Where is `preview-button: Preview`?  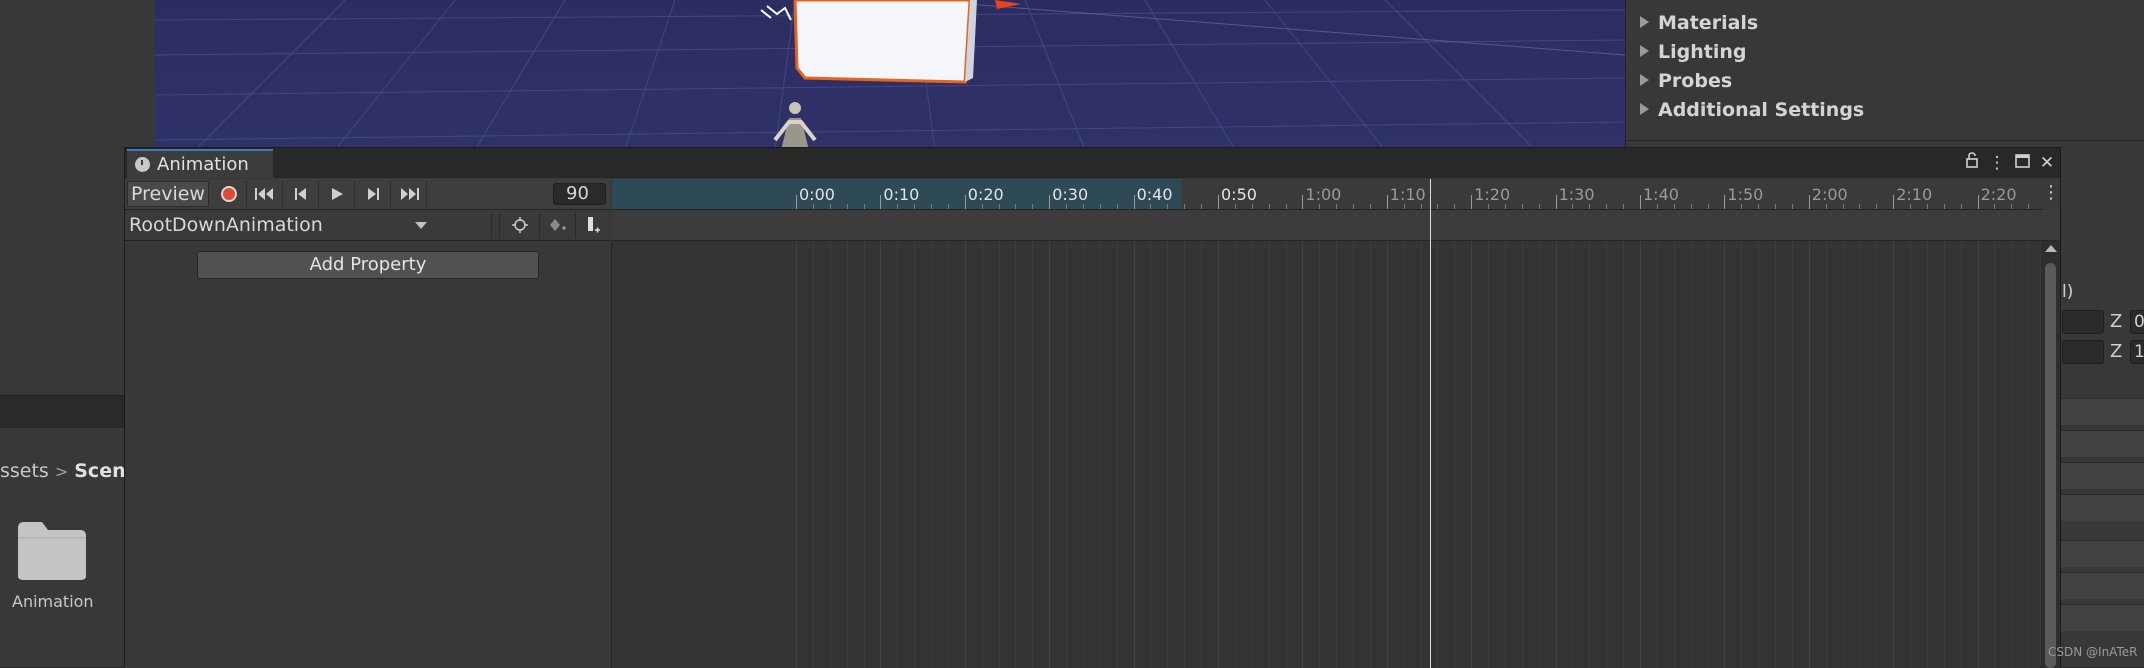
preview-button: Preview is located at coordinates (168, 194).